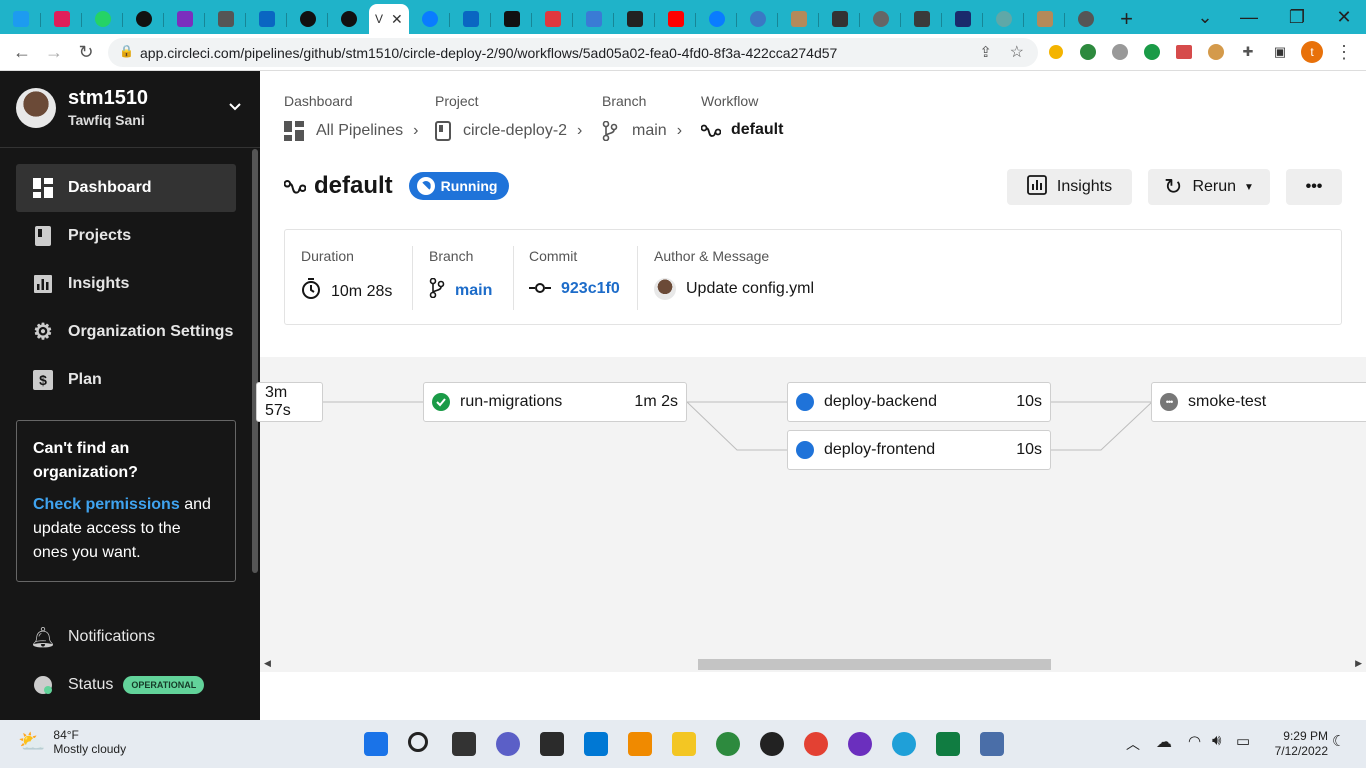 This screenshot has height=768, width=1366. Describe the element at coordinates (1297, 17) in the screenshot. I see `restore-icon: ❐` at that location.